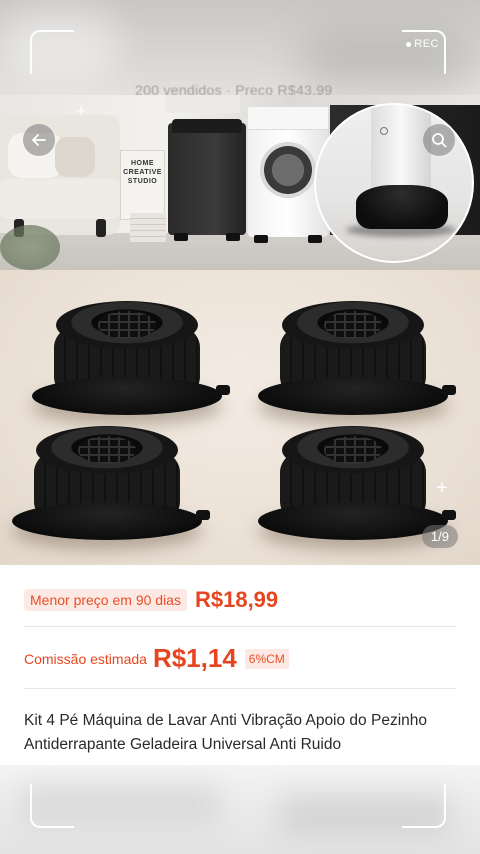 The width and height of the screenshot is (480, 854). What do you see at coordinates (439, 536) in the screenshot?
I see `image-counter: 1/9` at bounding box center [439, 536].